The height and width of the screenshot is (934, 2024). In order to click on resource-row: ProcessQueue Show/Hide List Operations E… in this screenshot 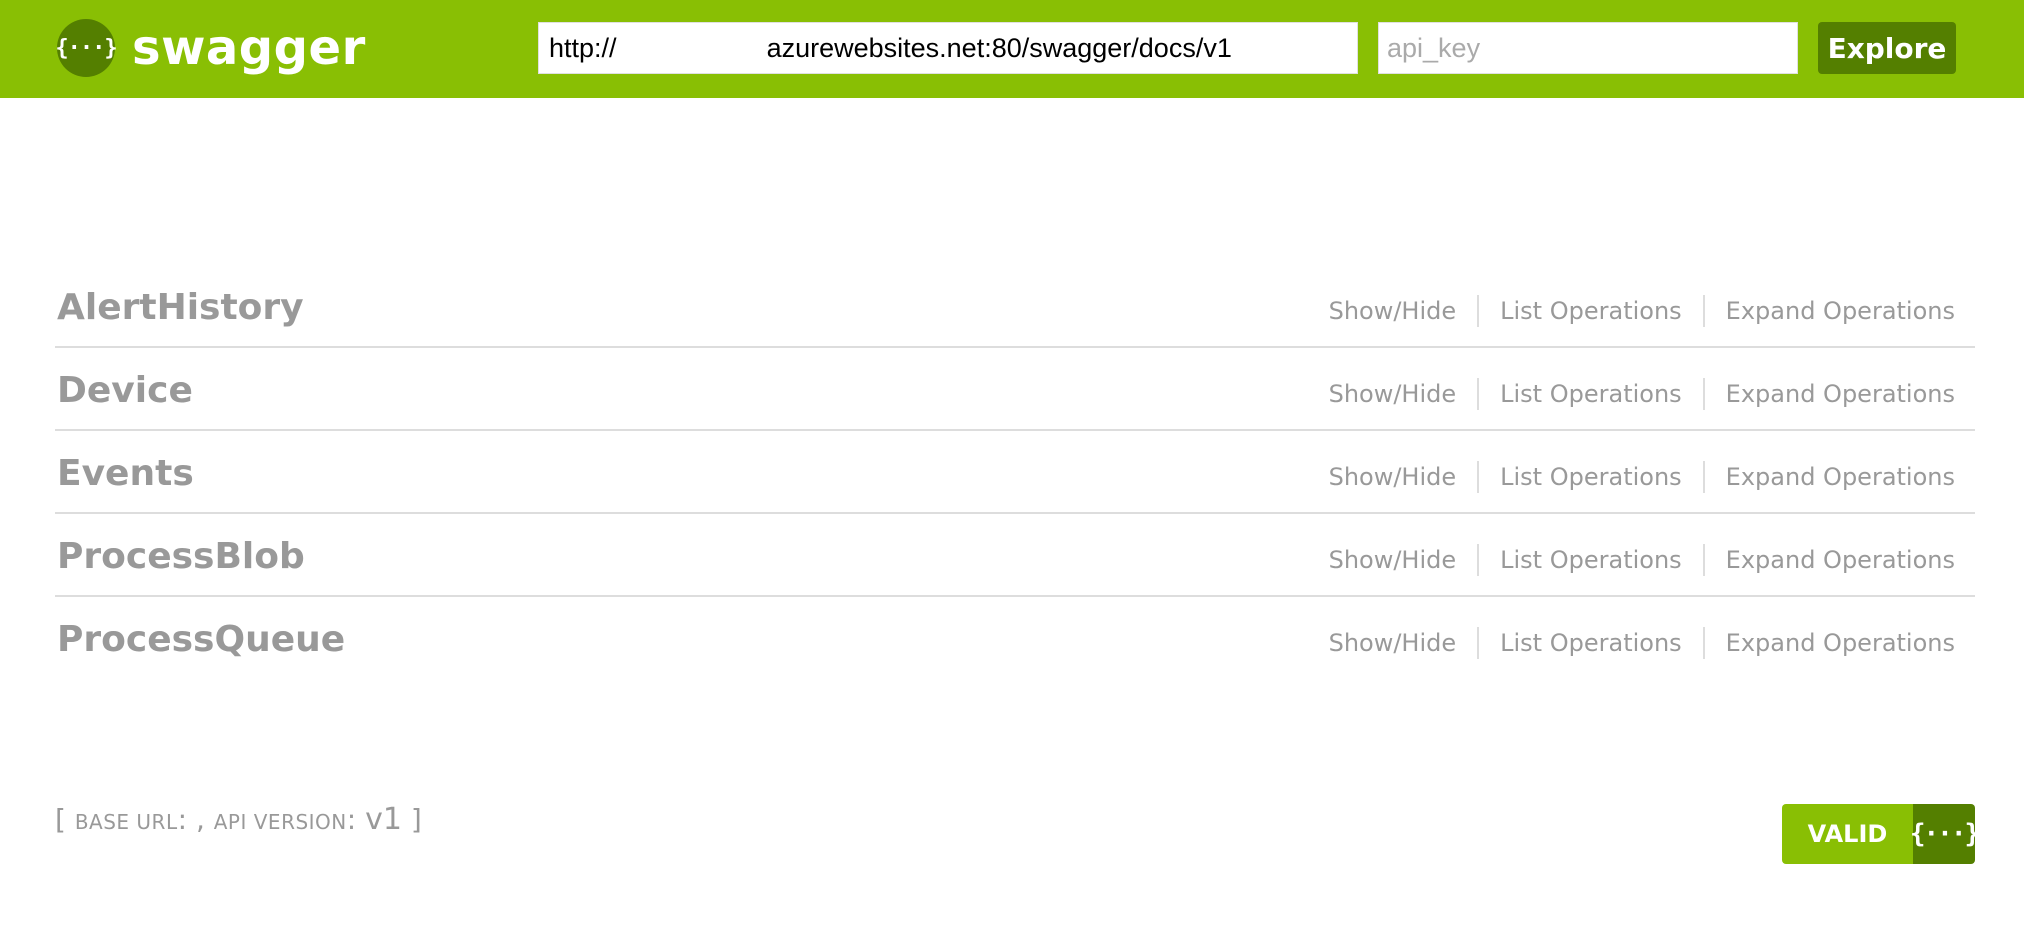, I will do `click(1015, 638)`.